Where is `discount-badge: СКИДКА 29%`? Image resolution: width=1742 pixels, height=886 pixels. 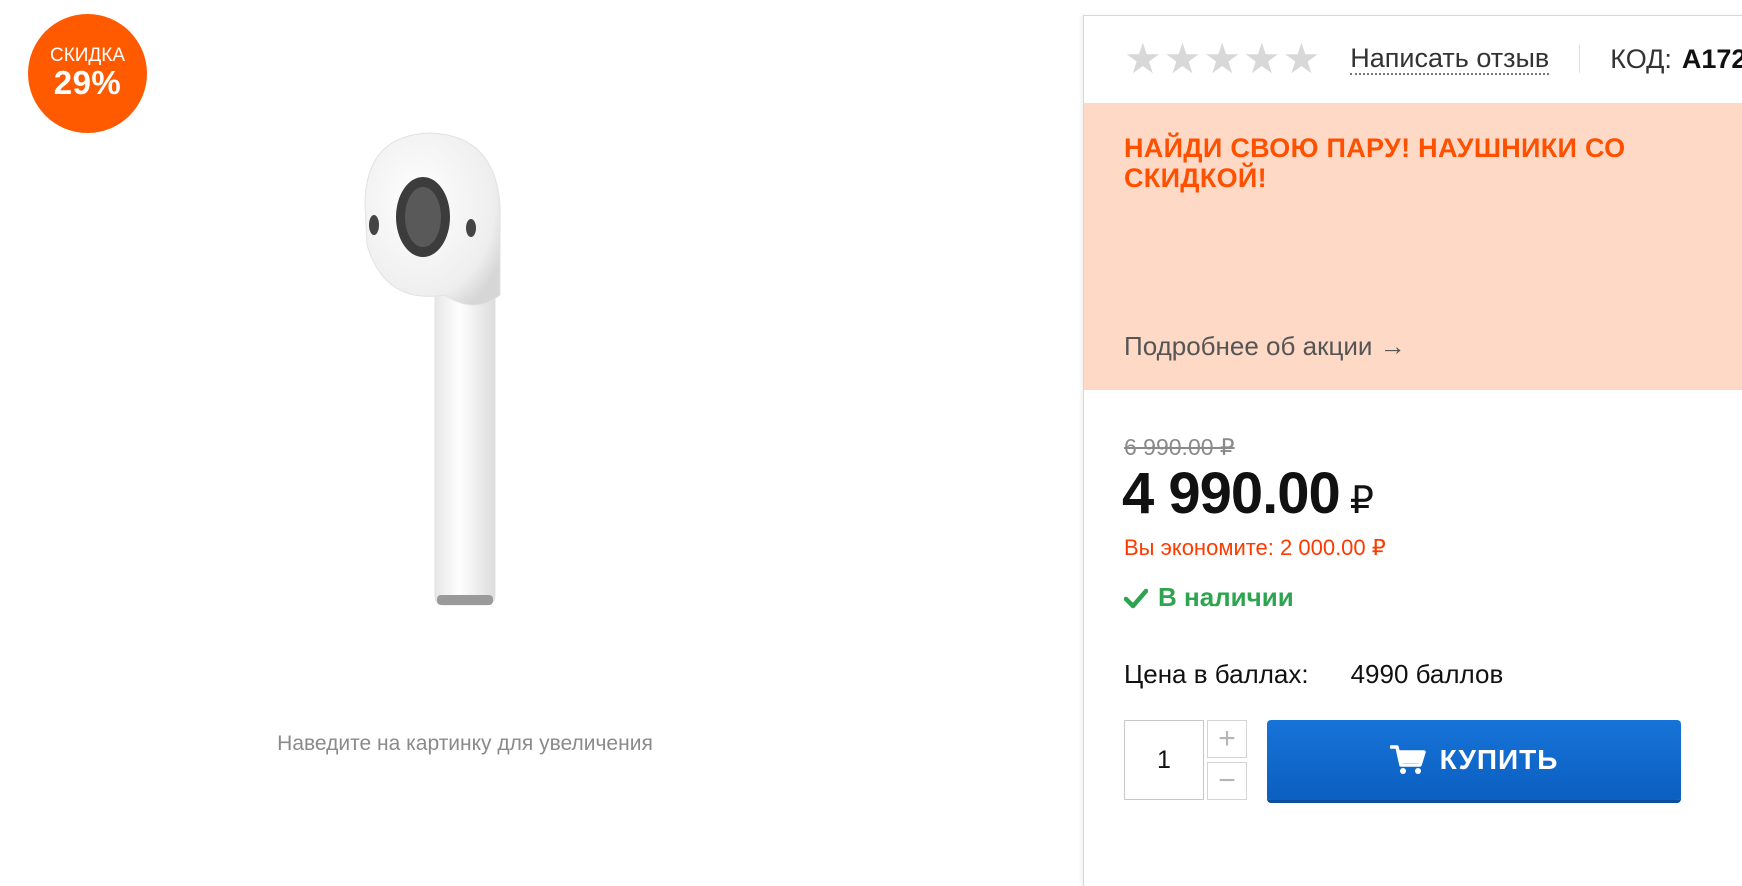 discount-badge: СКИДКА 29% is located at coordinates (87, 73).